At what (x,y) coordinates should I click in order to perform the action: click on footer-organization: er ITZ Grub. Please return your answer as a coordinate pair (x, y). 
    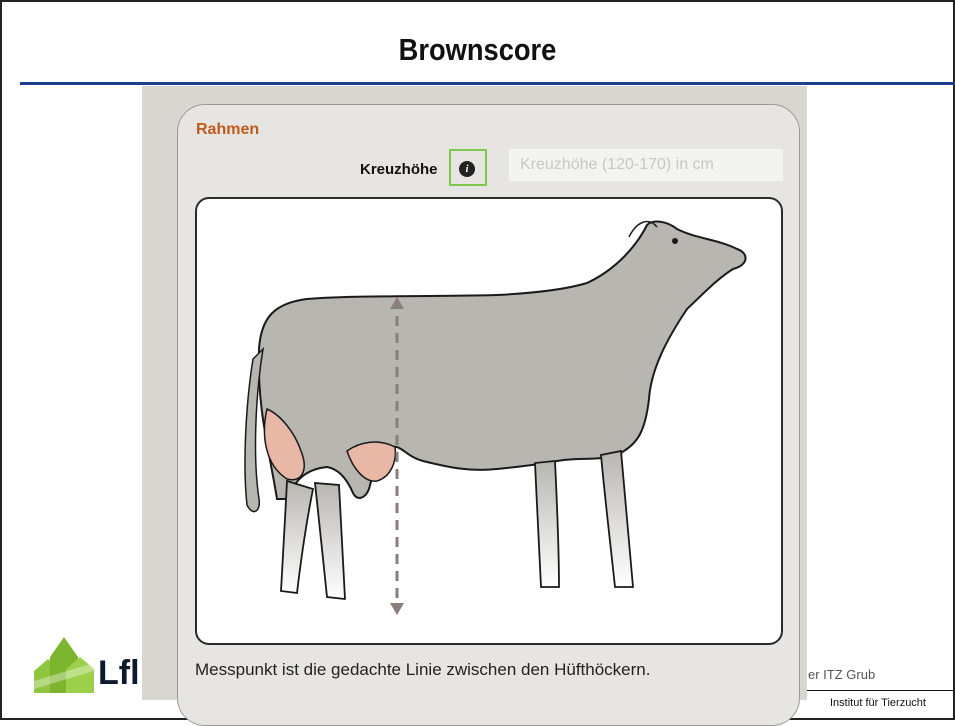
    Looking at the image, I should click on (842, 674).